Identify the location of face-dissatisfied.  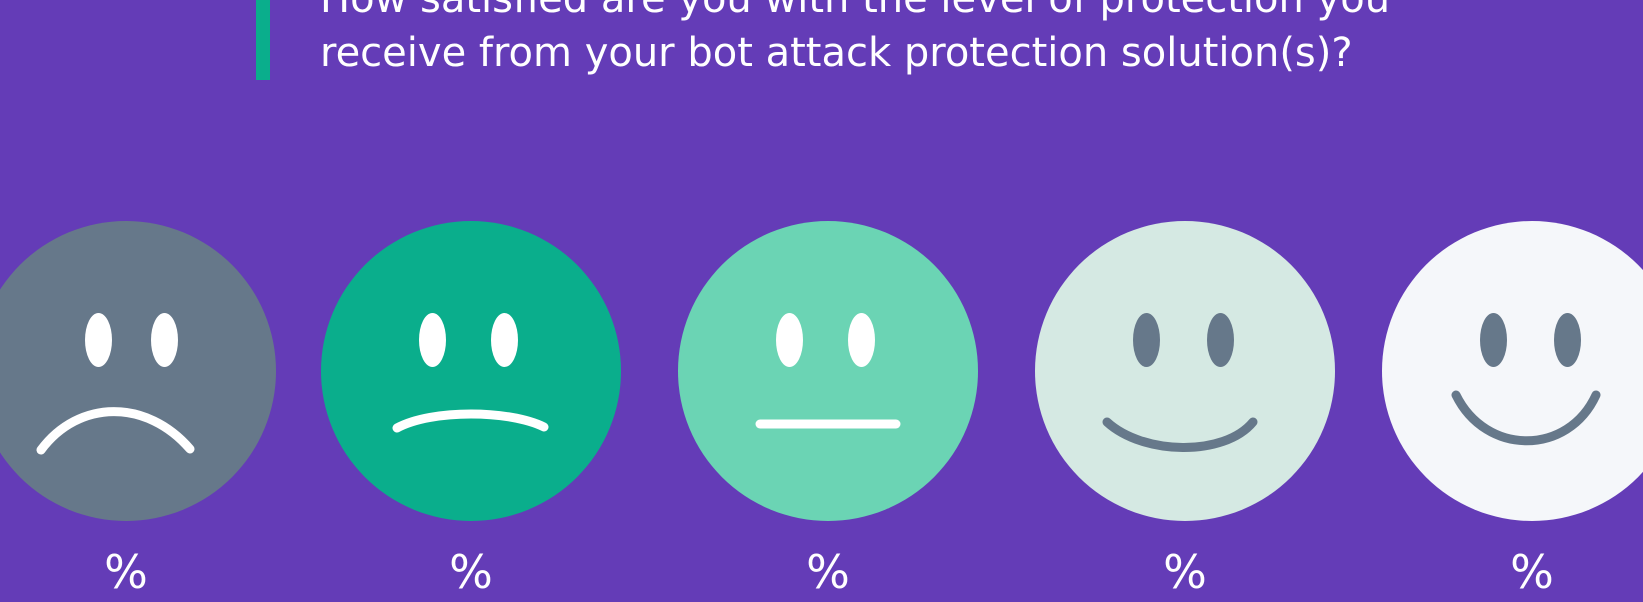
(471, 371).